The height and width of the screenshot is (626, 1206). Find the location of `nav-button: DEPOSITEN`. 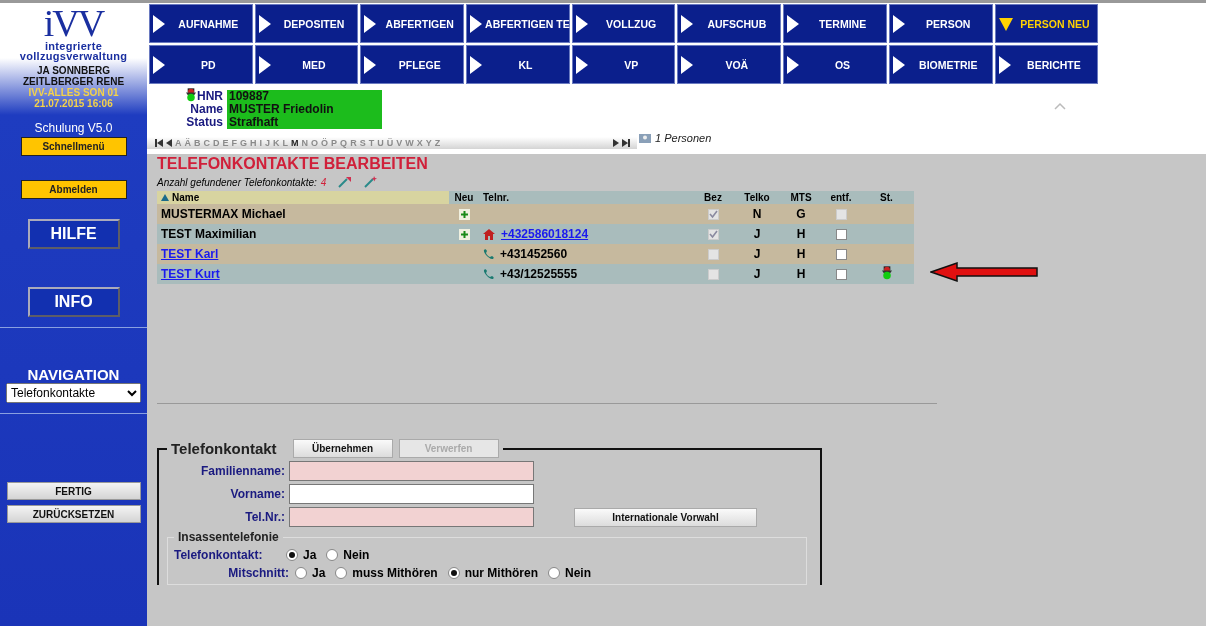

nav-button: DEPOSITEN is located at coordinates (306, 23).